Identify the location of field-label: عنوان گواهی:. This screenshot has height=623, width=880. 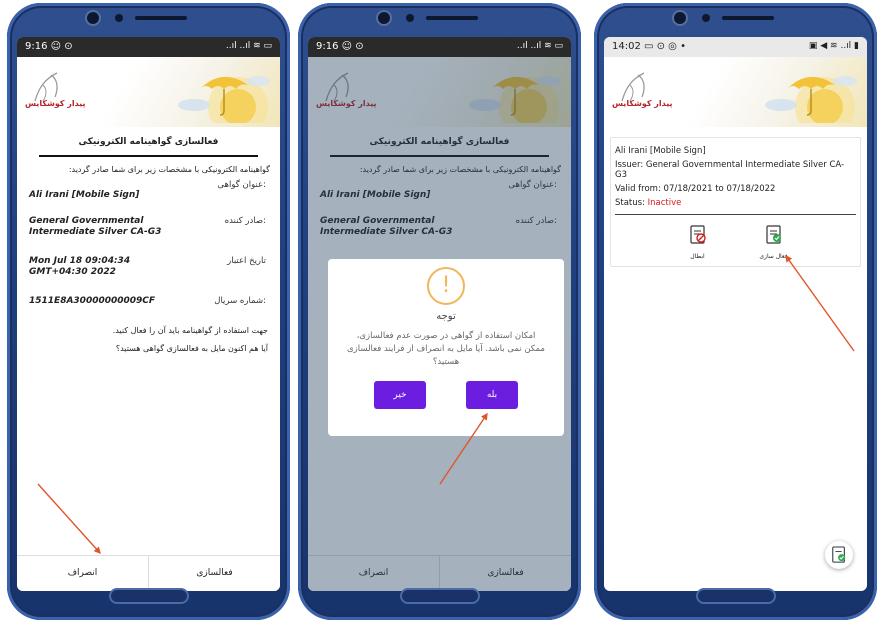
(241, 185).